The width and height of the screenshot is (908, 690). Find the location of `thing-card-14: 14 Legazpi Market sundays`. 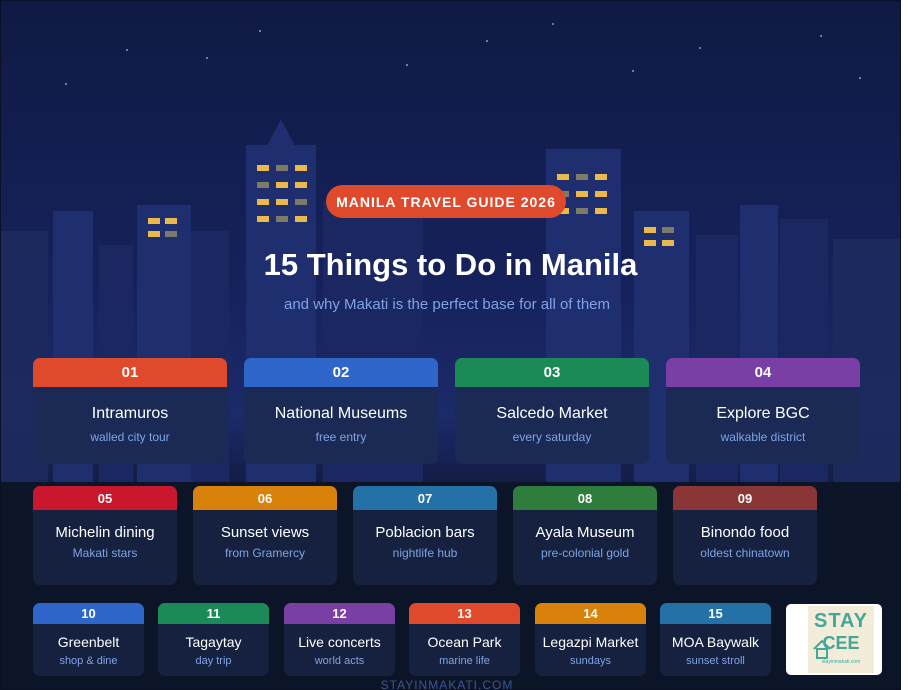

thing-card-14: 14 Legazpi Market sundays is located at coordinates (590, 639).